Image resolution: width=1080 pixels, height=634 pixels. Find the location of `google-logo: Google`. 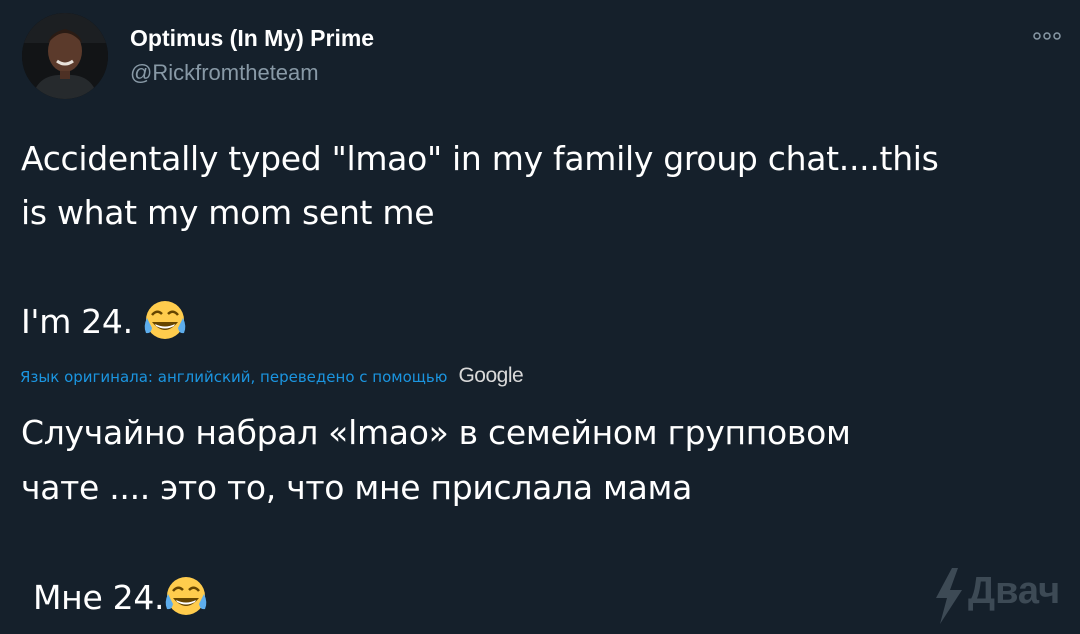

google-logo: Google is located at coordinates (491, 375).